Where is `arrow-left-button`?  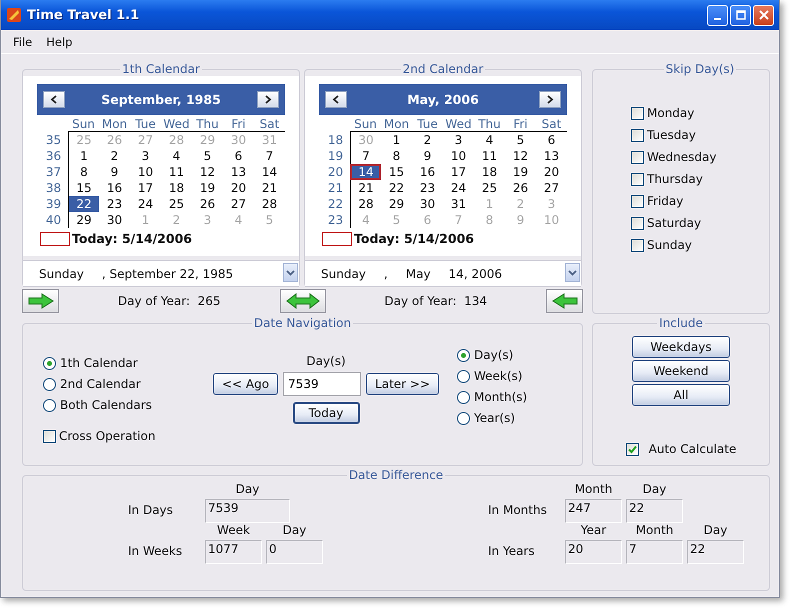
arrow-left-button is located at coordinates (564, 301).